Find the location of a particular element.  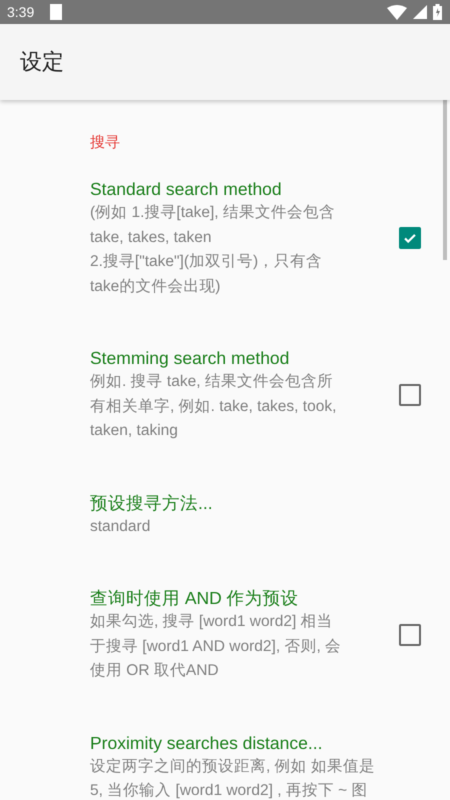

preference-title: 查询时使用 AND 作为预设 is located at coordinates (194, 598).